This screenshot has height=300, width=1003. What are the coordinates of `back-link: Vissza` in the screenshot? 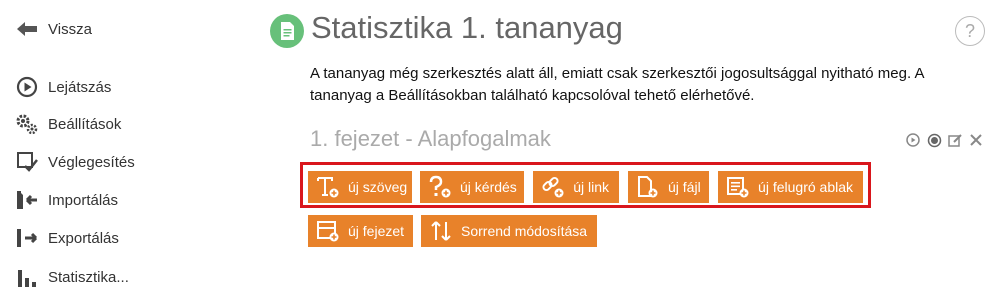 It's located at (53, 29).